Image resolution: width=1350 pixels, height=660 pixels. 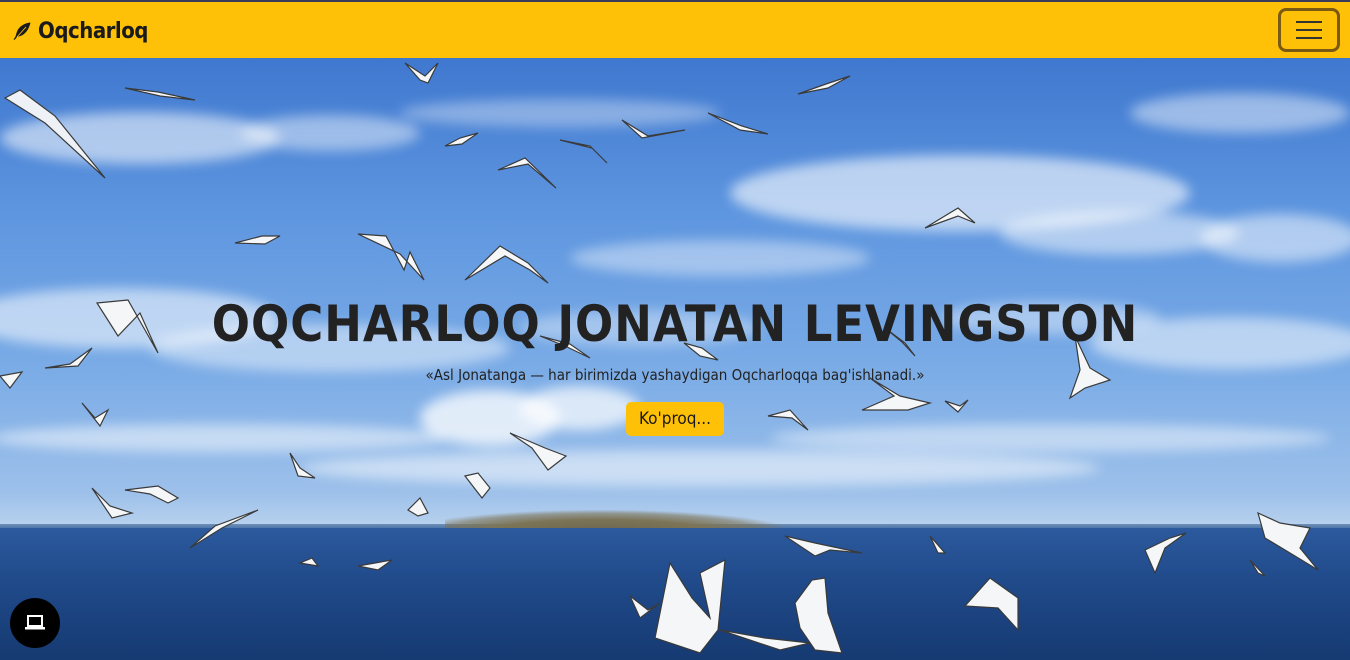 I want to click on floating-action-button, so click(x=35, y=623).